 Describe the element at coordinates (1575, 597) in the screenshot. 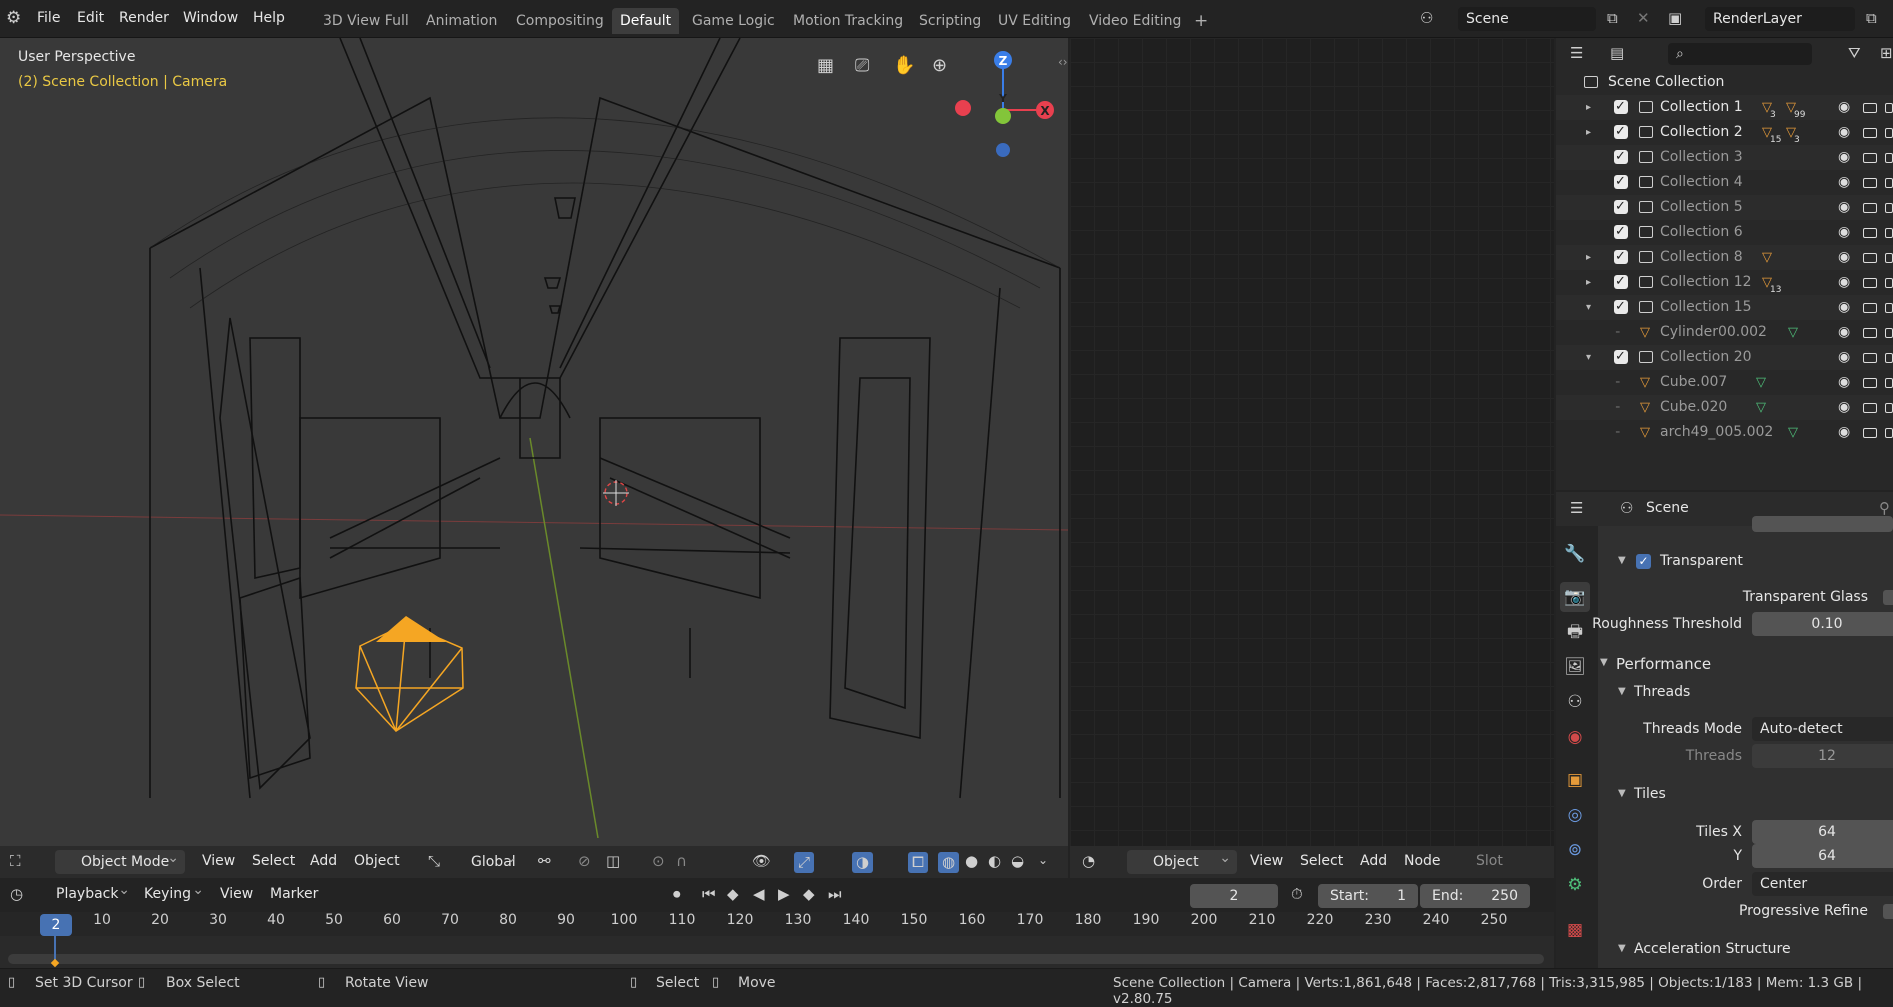

I see `render-tab-icon: 📷` at that location.